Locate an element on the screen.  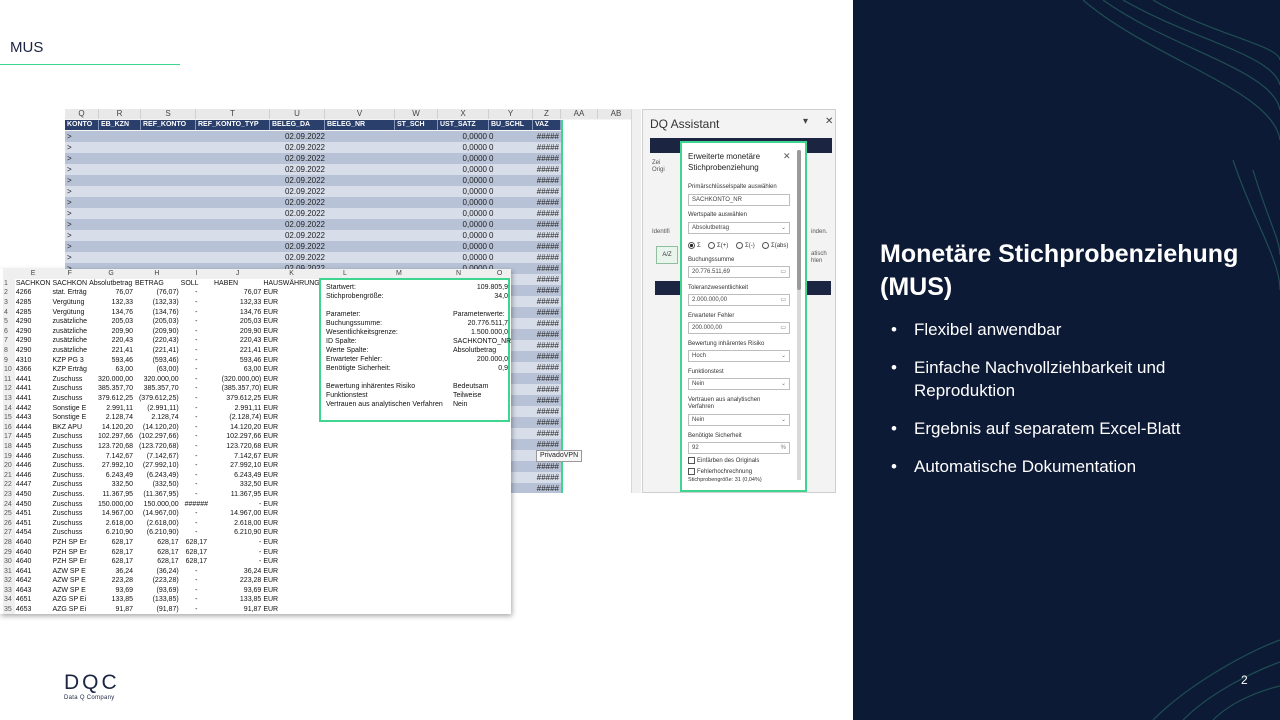
table-cell: 4290 is located at coordinates (33, 332).